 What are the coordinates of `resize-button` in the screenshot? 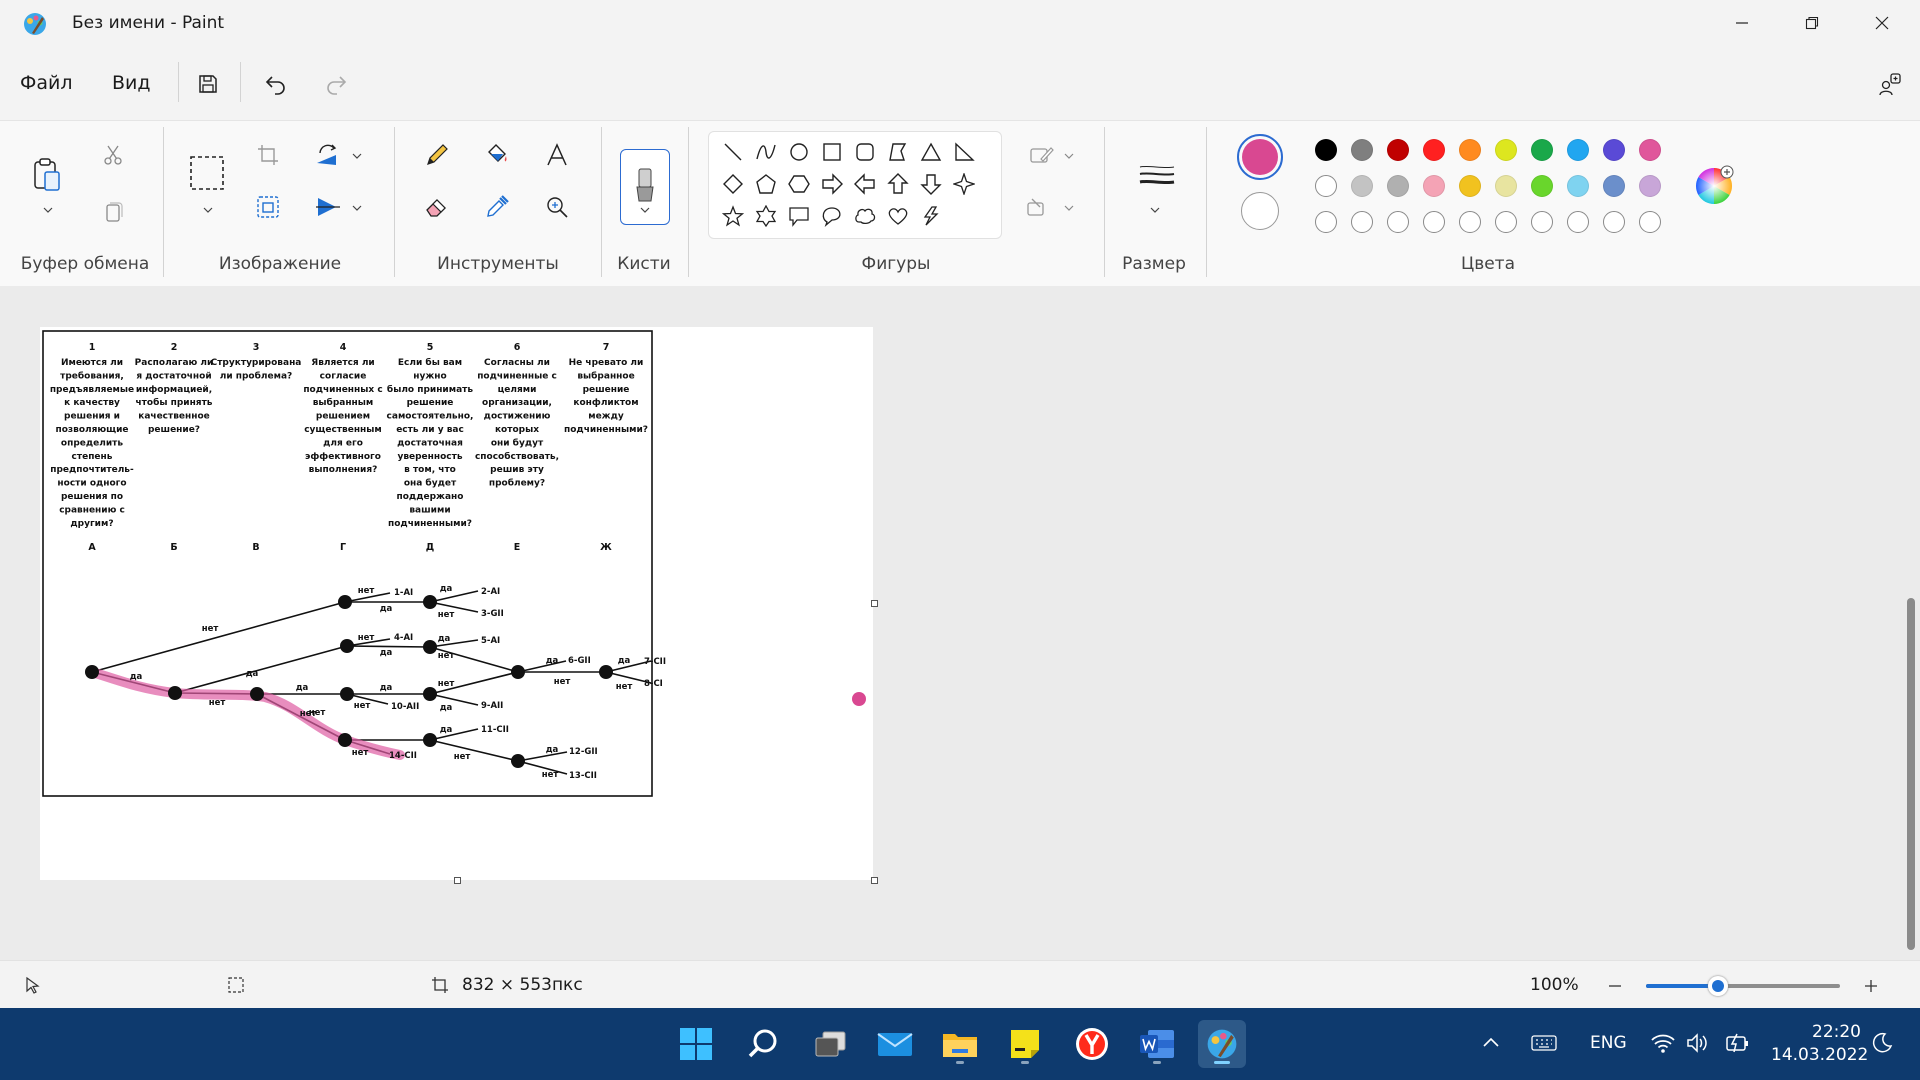 It's located at (268, 207).